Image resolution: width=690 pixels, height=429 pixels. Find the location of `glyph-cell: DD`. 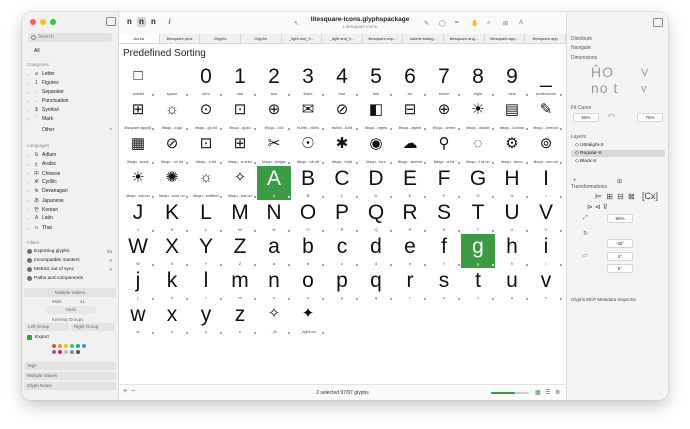

glyph-cell: DD is located at coordinates (376, 183).